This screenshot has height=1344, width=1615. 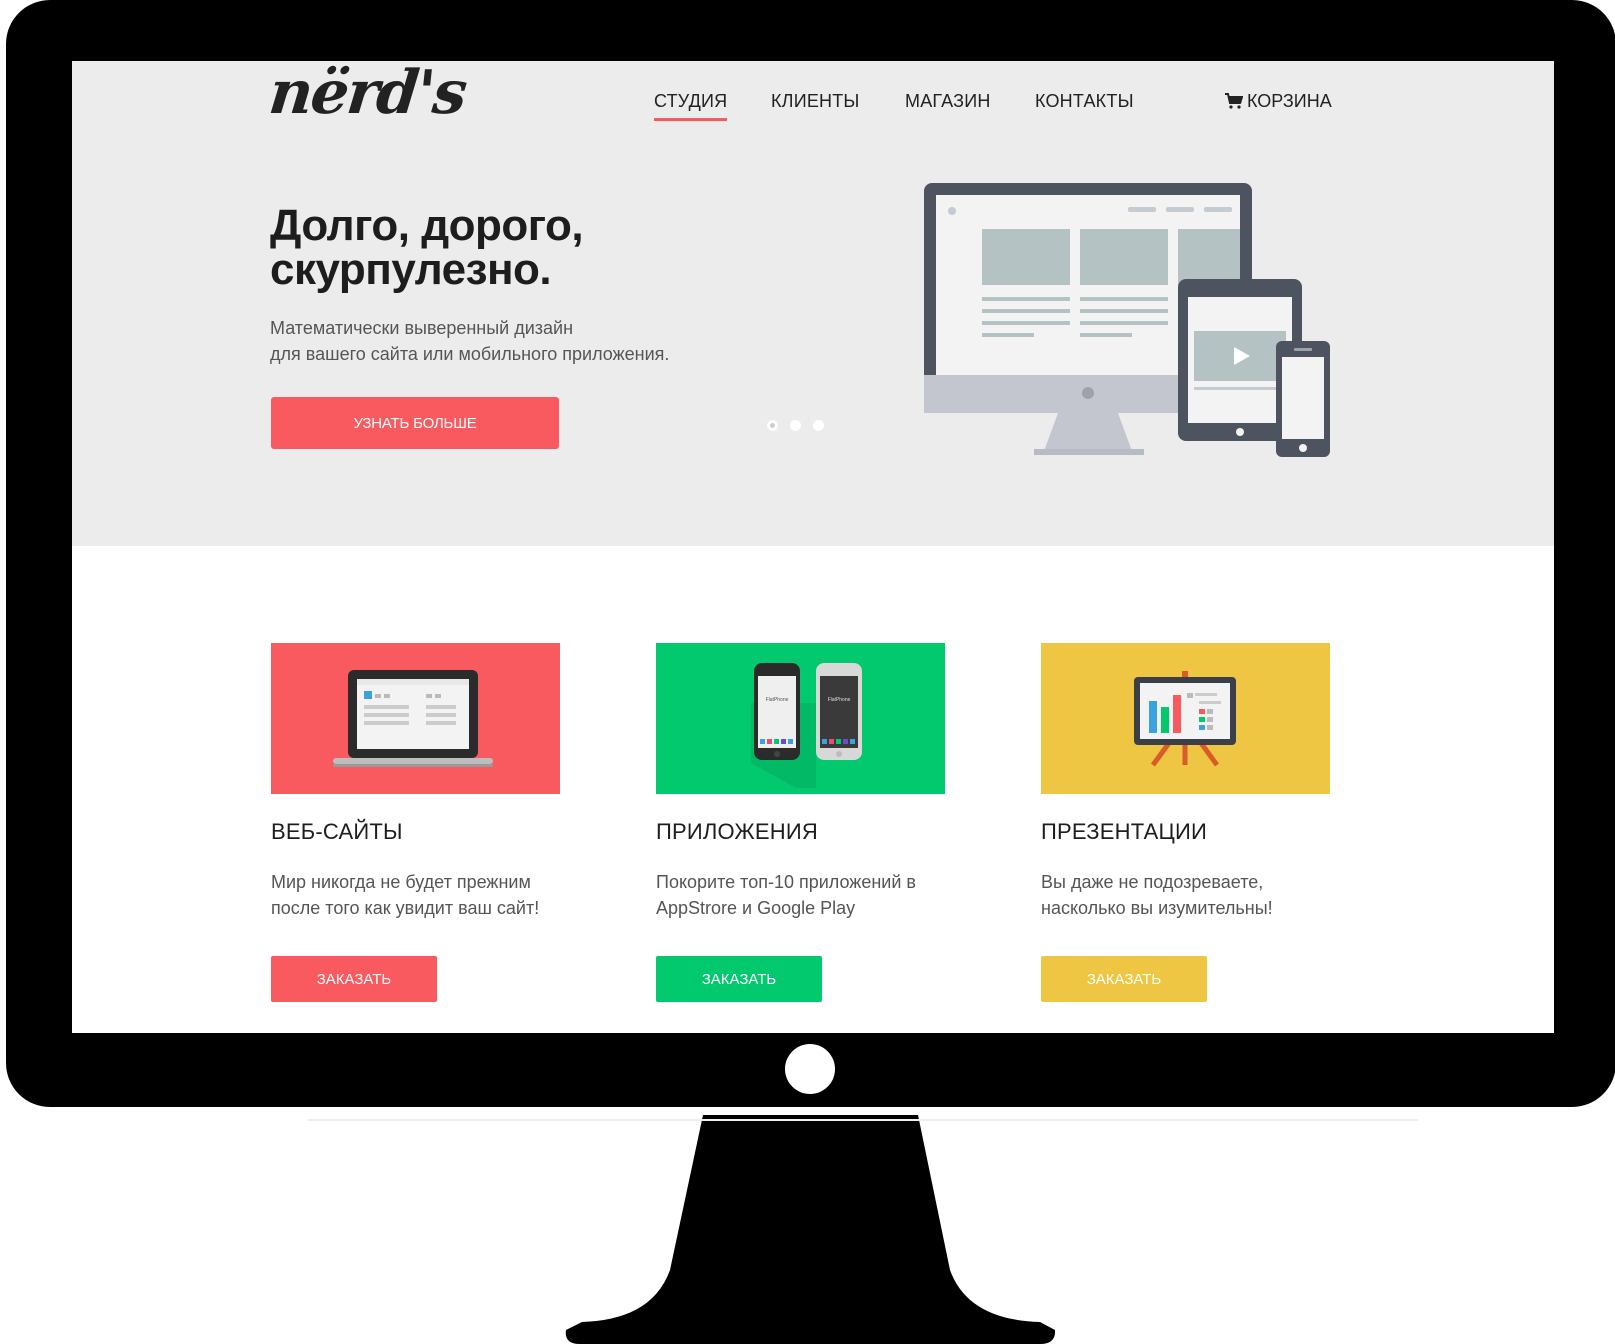 I want to click on order-presentations-button: ЗАКАЗАТЬ, so click(x=1124, y=979).